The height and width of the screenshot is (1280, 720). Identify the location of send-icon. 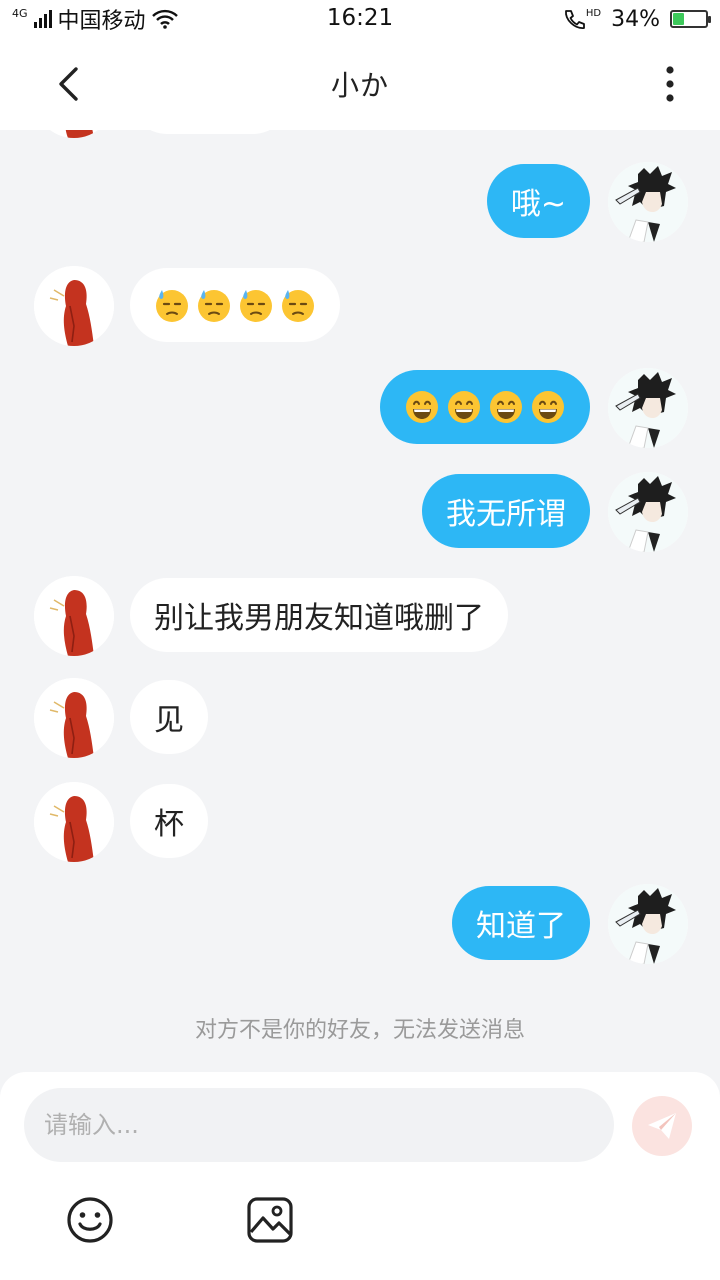
(662, 1126).